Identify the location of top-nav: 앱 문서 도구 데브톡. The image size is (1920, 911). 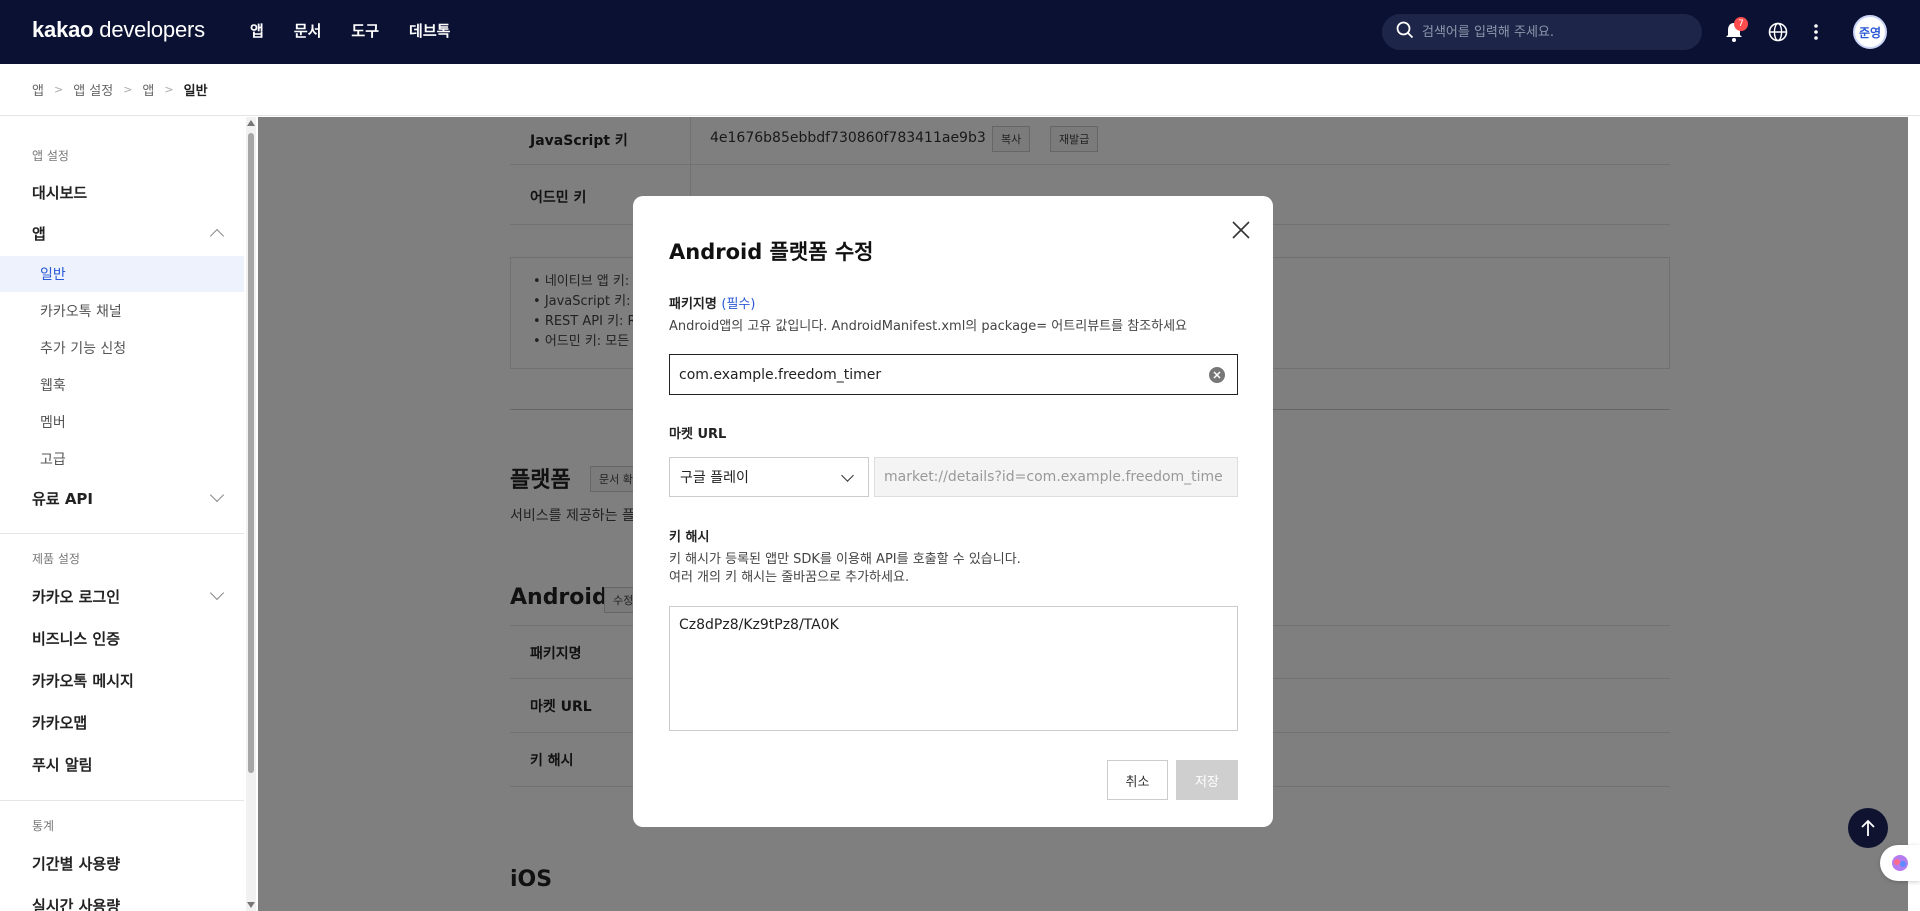
(365, 30).